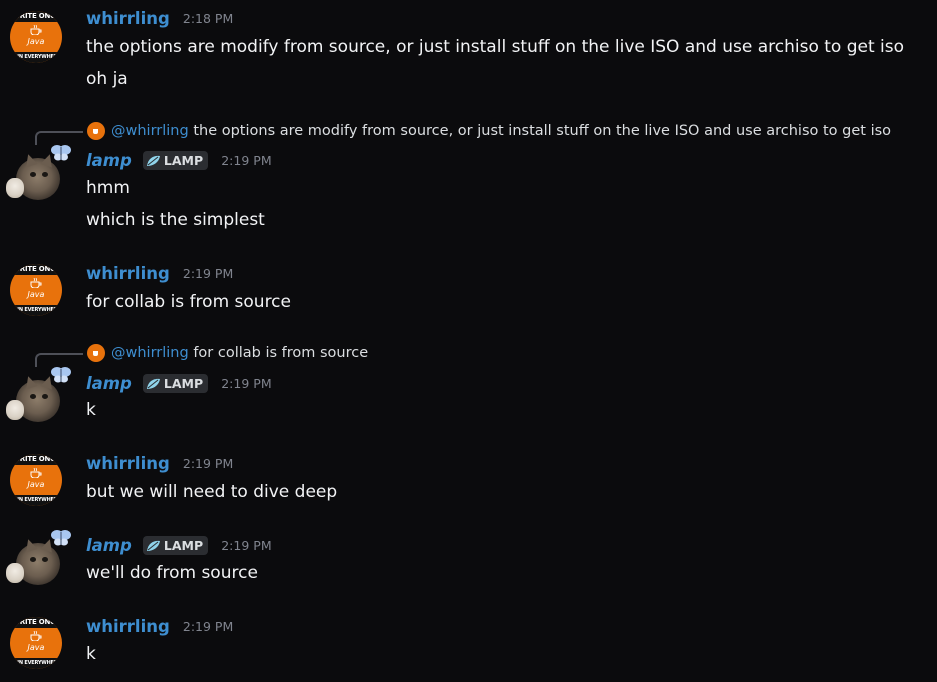  Describe the element at coordinates (188, 302) in the screenshot. I see `message-text: for collab is from source` at that location.